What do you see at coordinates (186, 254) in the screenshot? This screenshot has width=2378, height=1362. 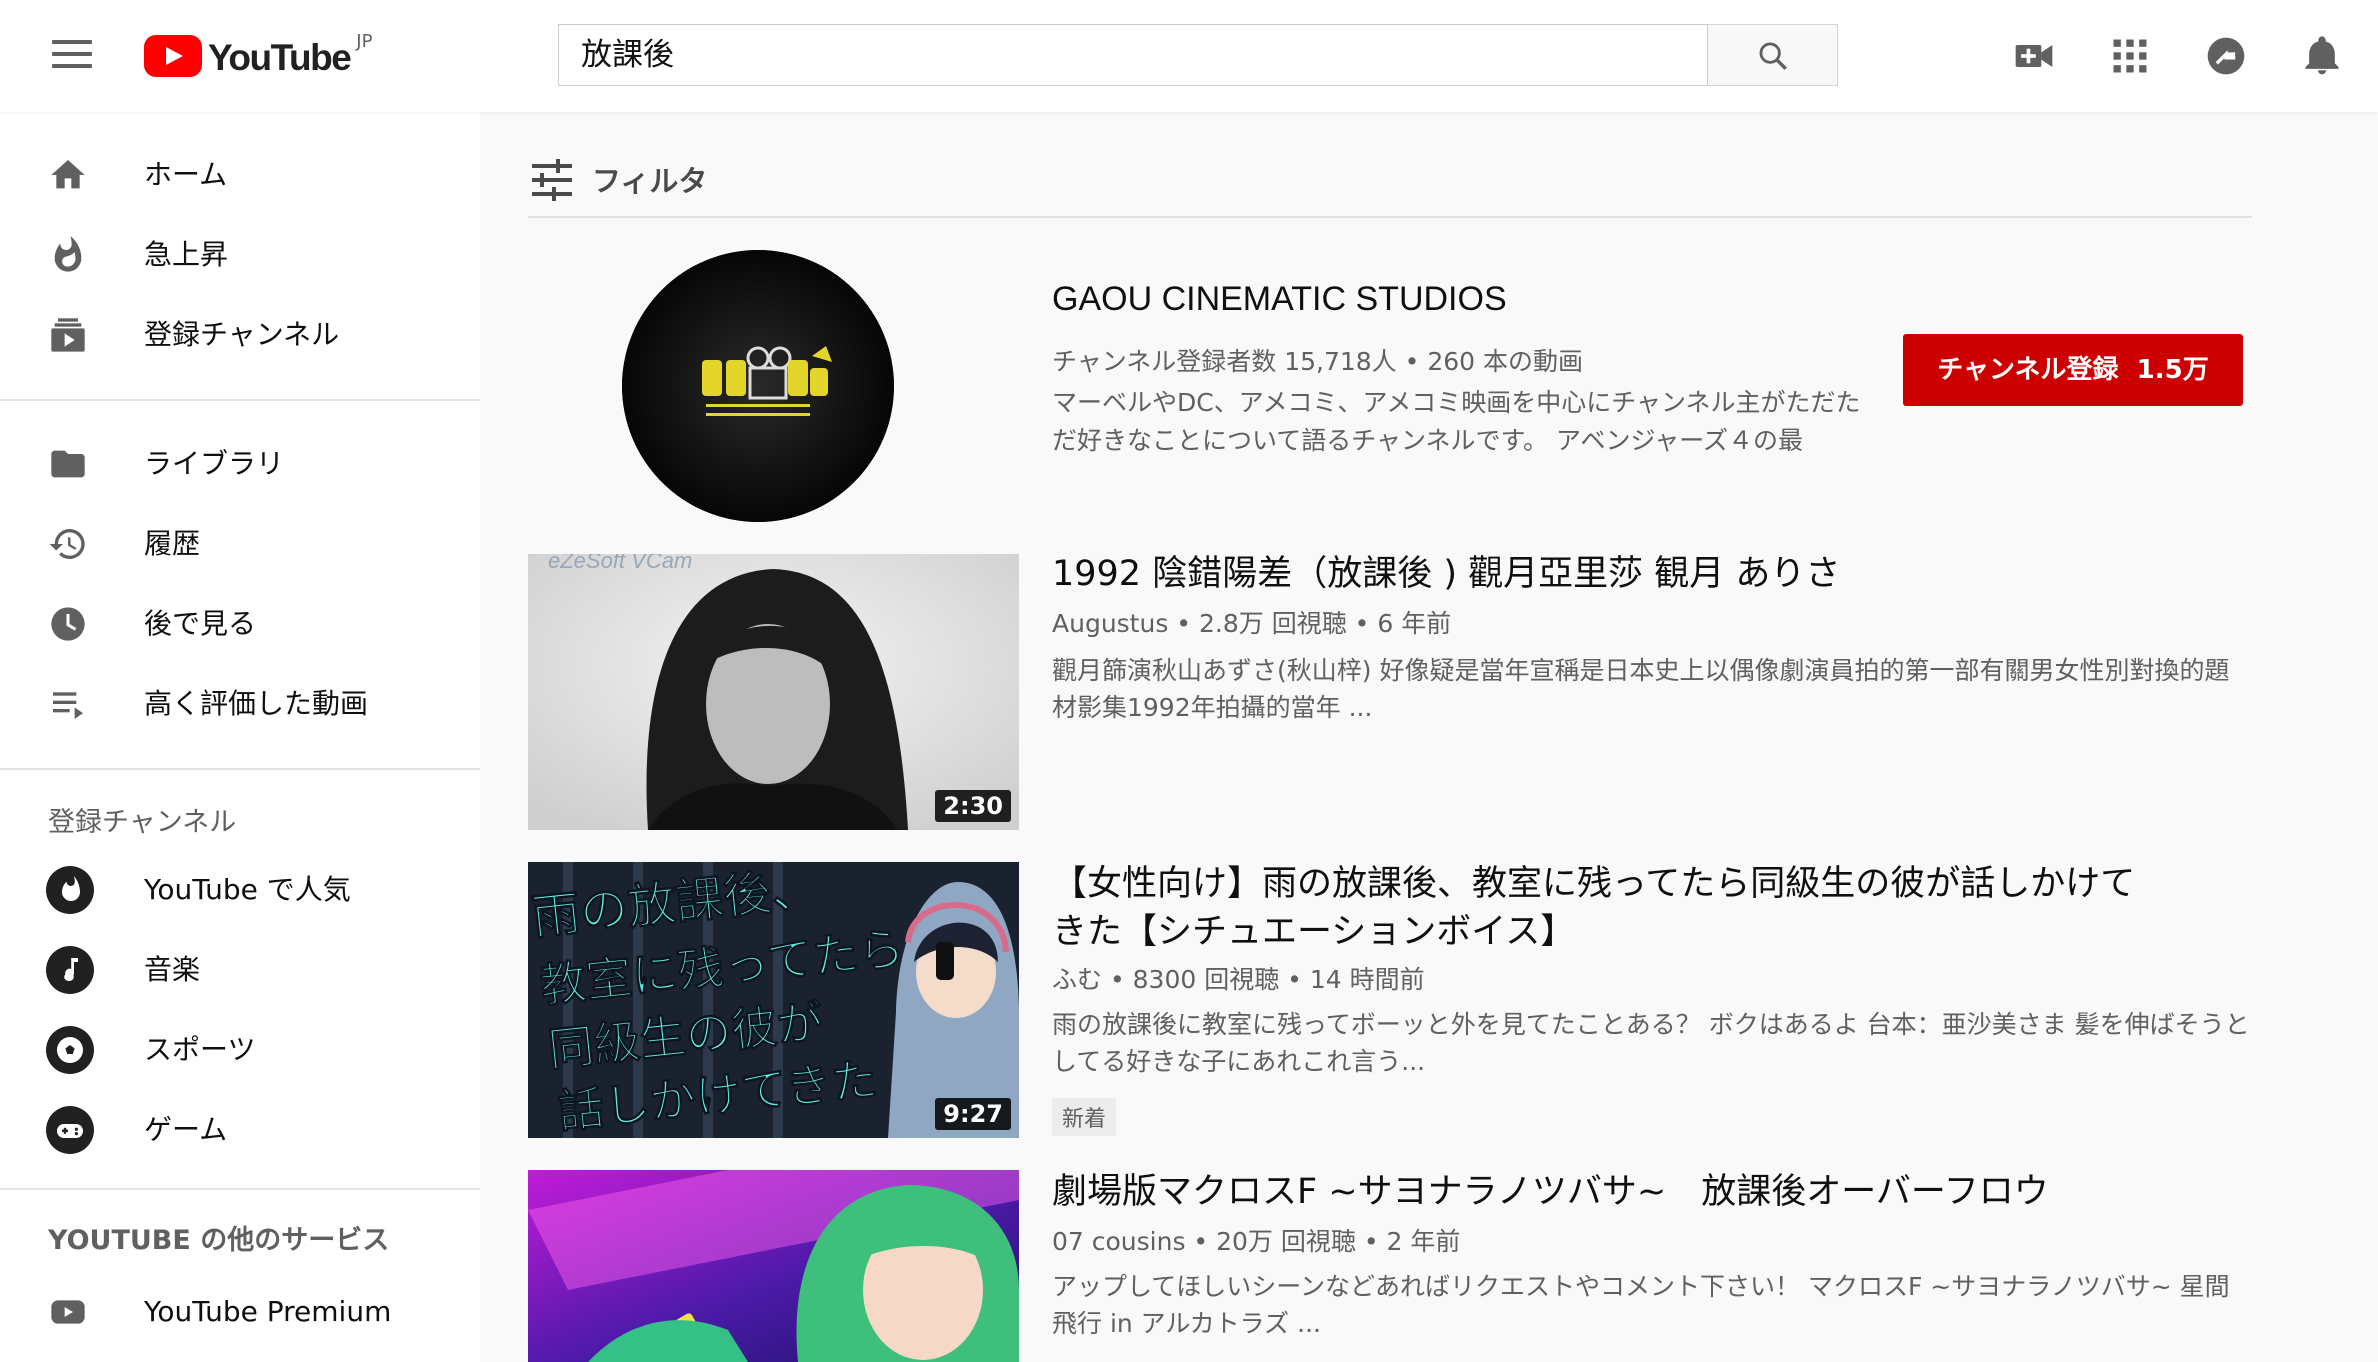 I see `sidebar-item-label: 急上昇` at bounding box center [186, 254].